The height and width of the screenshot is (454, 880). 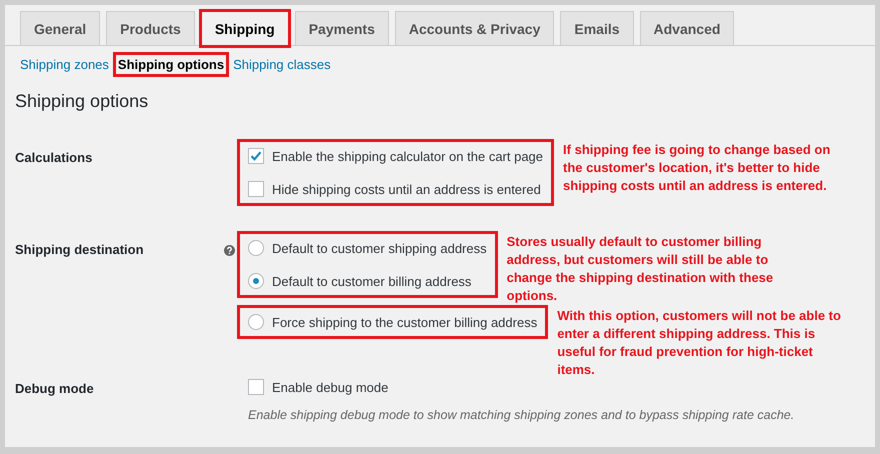 I want to click on settings-tab: General, so click(x=60, y=28).